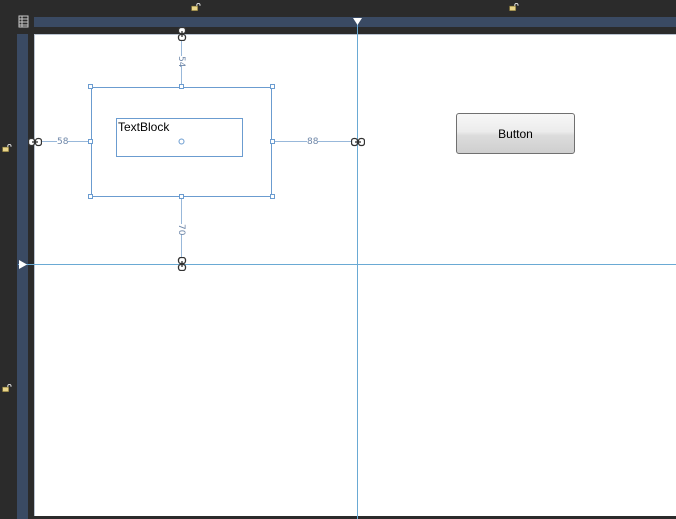 The height and width of the screenshot is (519, 676). What do you see at coordinates (181, 230) in the screenshot?
I see `bottom-margin-label: 70` at bounding box center [181, 230].